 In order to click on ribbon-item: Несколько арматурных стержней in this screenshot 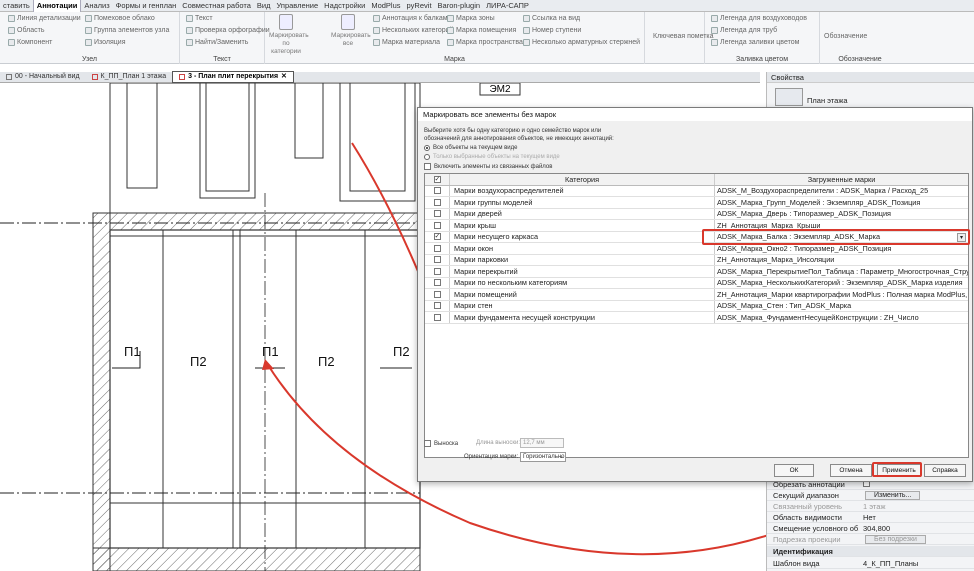, I will do `click(581, 42)`.